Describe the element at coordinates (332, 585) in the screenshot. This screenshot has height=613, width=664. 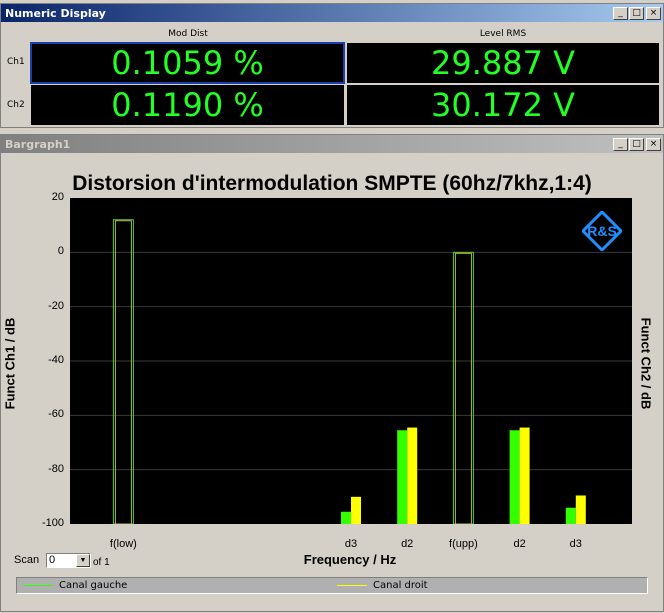
I see `legend: Canal gauche Canal droit` at that location.